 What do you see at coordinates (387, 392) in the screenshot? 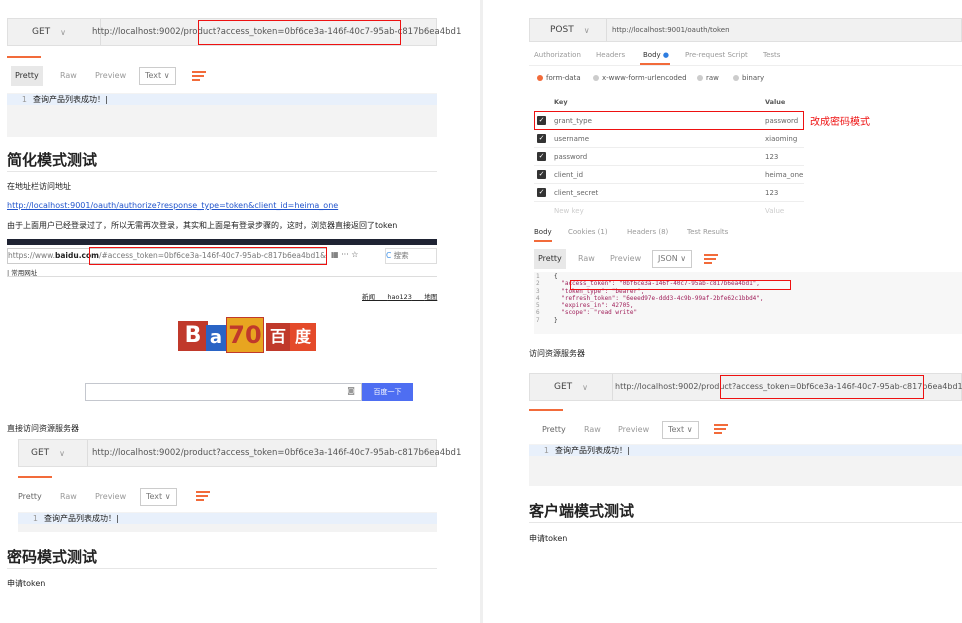
I see `baidu-search-button: 百度一下` at bounding box center [387, 392].